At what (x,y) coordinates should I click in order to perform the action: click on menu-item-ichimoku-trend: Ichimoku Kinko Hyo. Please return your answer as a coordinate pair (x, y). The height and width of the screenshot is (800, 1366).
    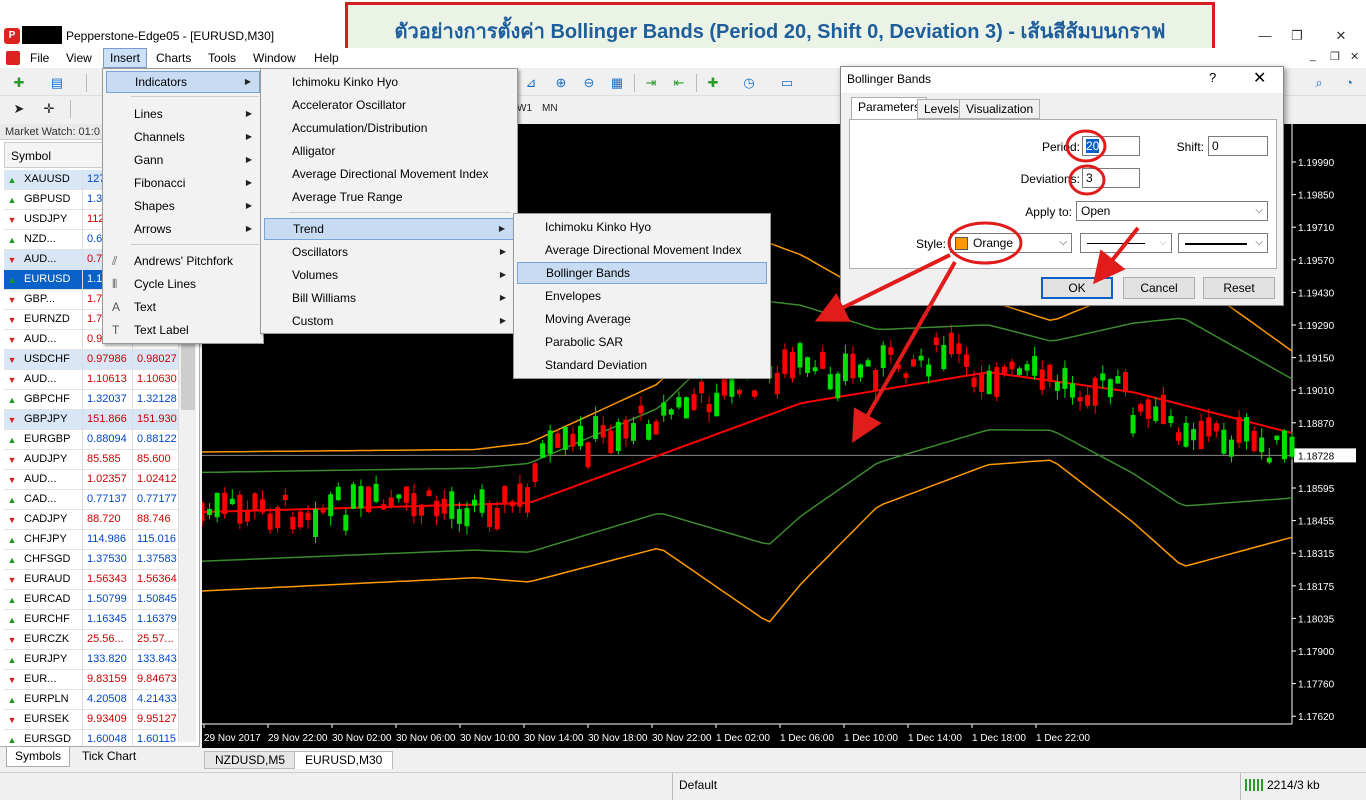
    Looking at the image, I should click on (642, 227).